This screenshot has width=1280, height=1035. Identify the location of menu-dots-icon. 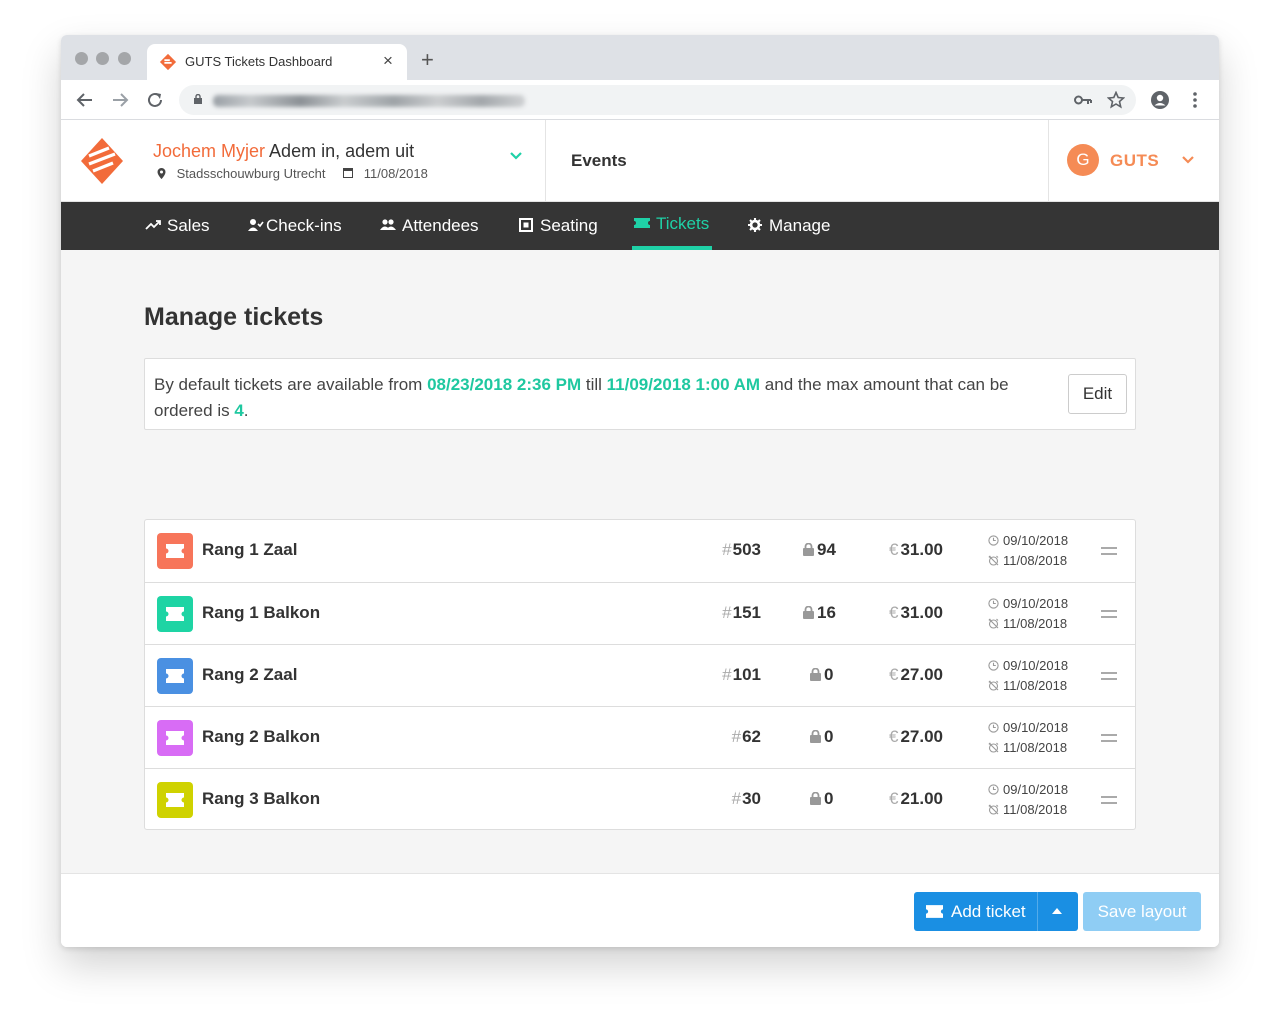
(1195, 100).